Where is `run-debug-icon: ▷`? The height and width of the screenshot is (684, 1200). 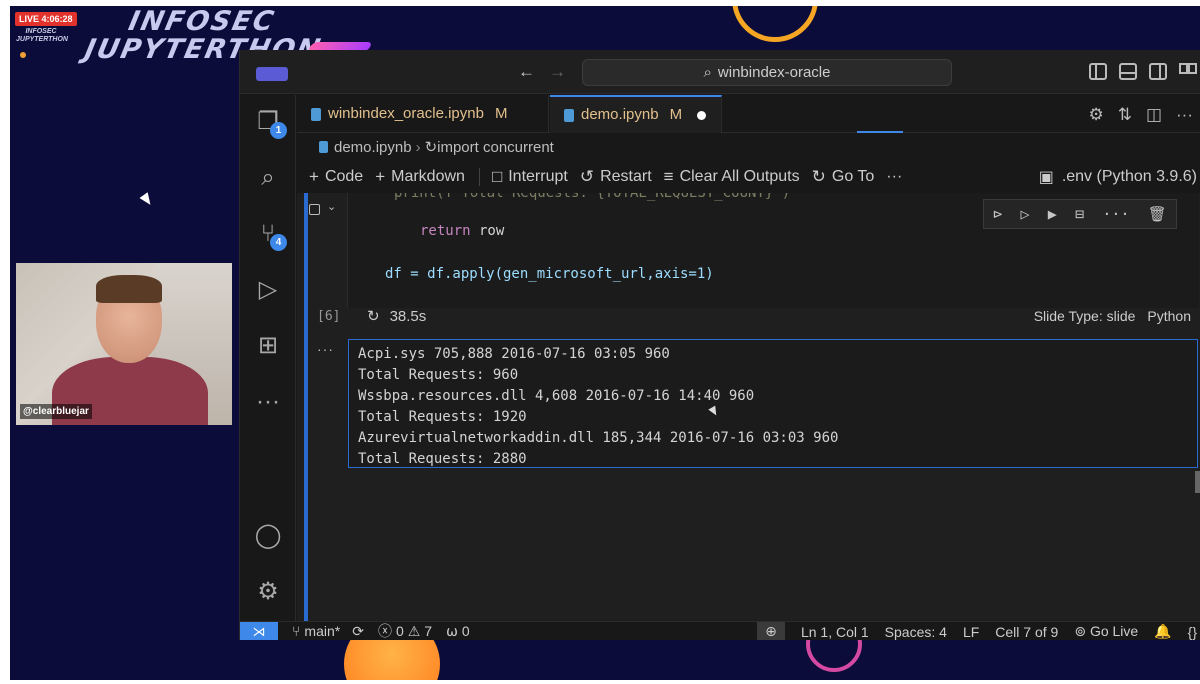
run-debug-icon: ▷ is located at coordinates (268, 290).